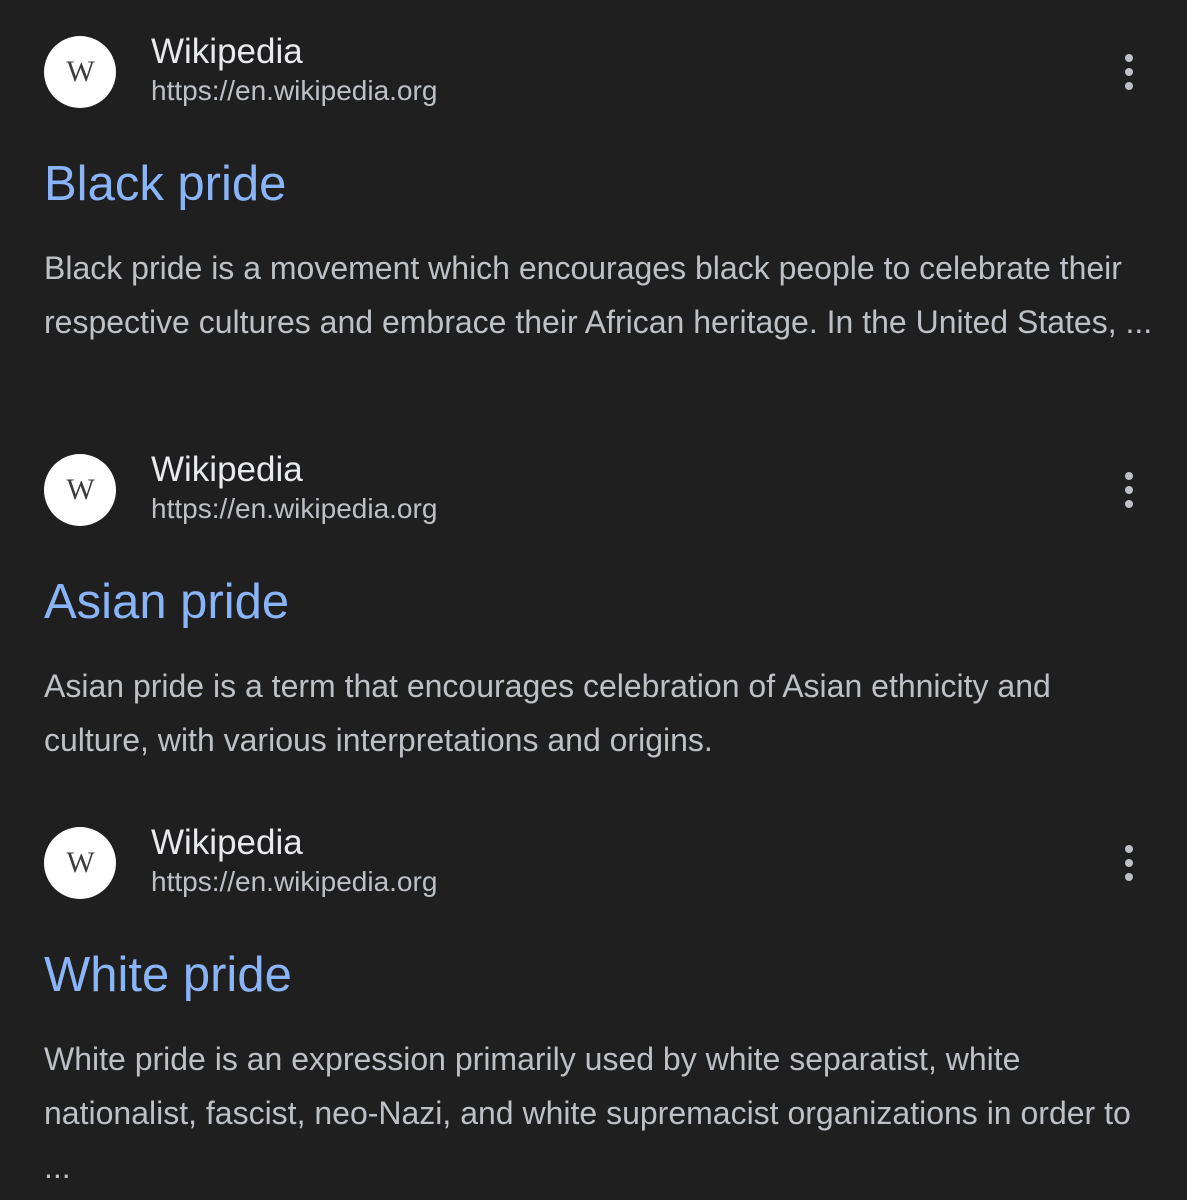 The height and width of the screenshot is (1200, 1187). What do you see at coordinates (166, 602) in the screenshot?
I see `result-title-link: Asian pride` at bounding box center [166, 602].